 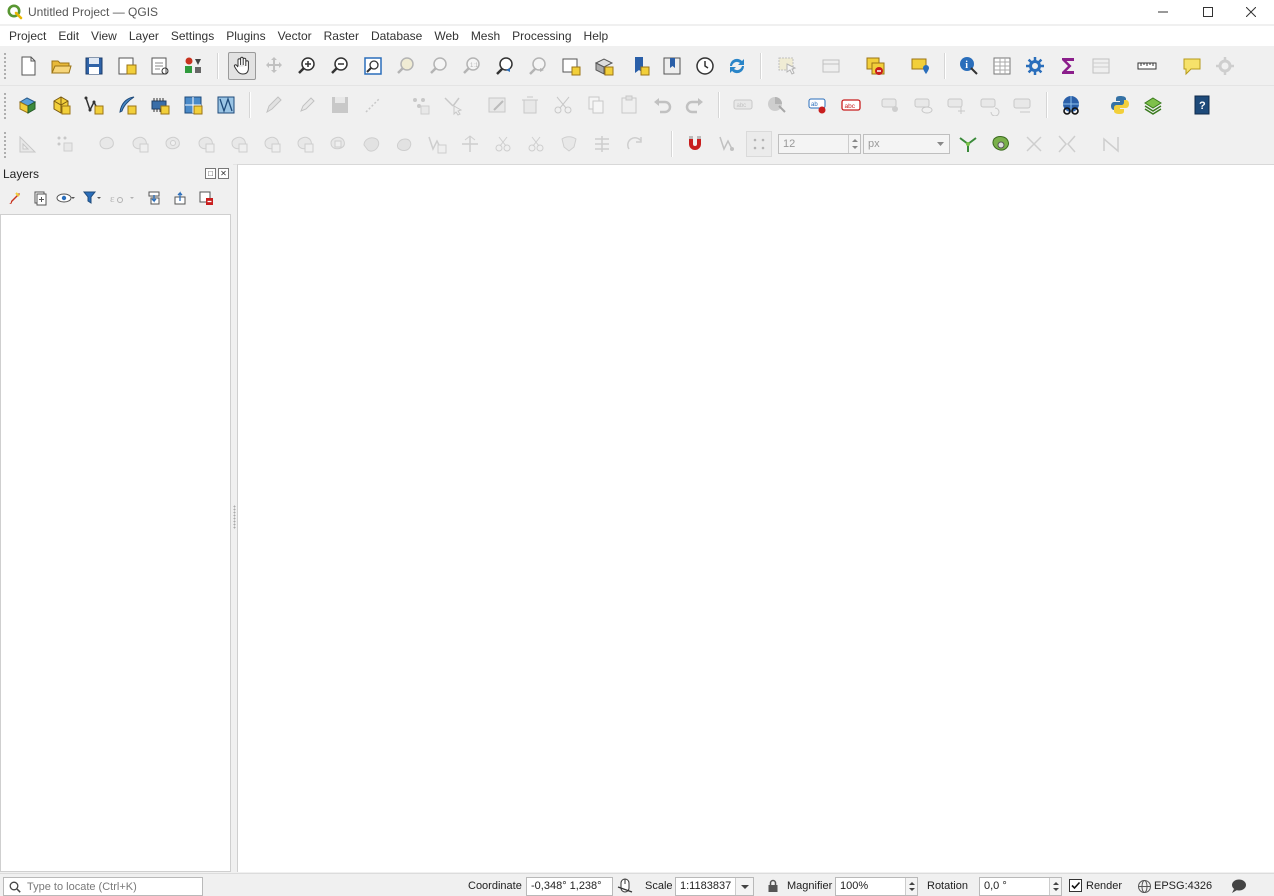 What do you see at coordinates (1153, 105) in the screenshot?
I see `quickmapservices-button` at bounding box center [1153, 105].